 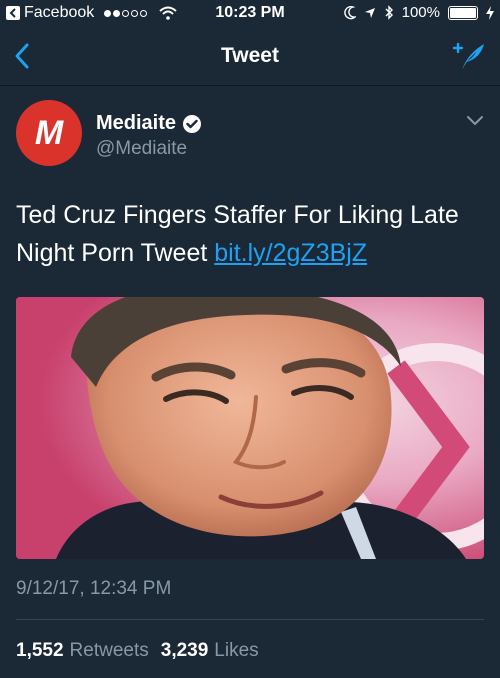 What do you see at coordinates (389, 12) in the screenshot?
I see `bluetooth-icon` at bounding box center [389, 12].